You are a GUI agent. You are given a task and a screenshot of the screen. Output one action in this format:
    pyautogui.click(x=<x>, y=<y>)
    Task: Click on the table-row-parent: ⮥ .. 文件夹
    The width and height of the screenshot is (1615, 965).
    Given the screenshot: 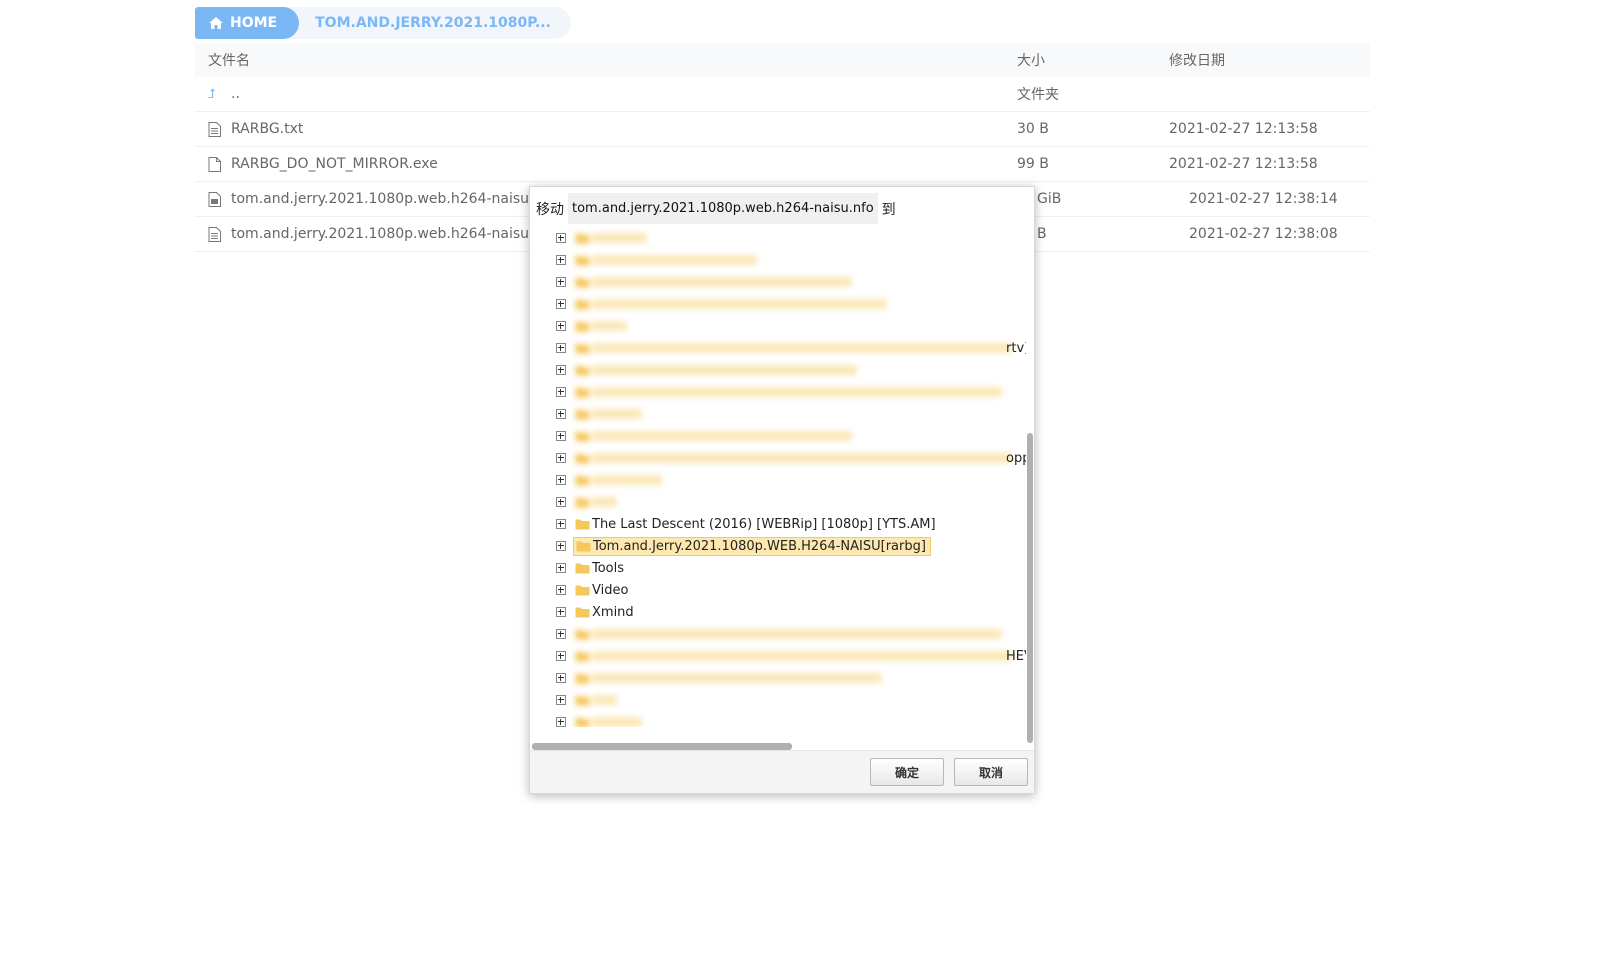 What is the action you would take?
    pyautogui.click(x=782, y=94)
    